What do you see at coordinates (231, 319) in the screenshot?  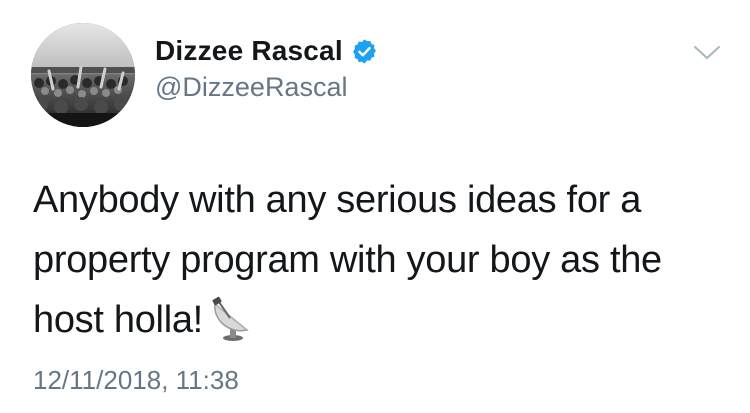 I see `satellite-dish-emoji` at bounding box center [231, 319].